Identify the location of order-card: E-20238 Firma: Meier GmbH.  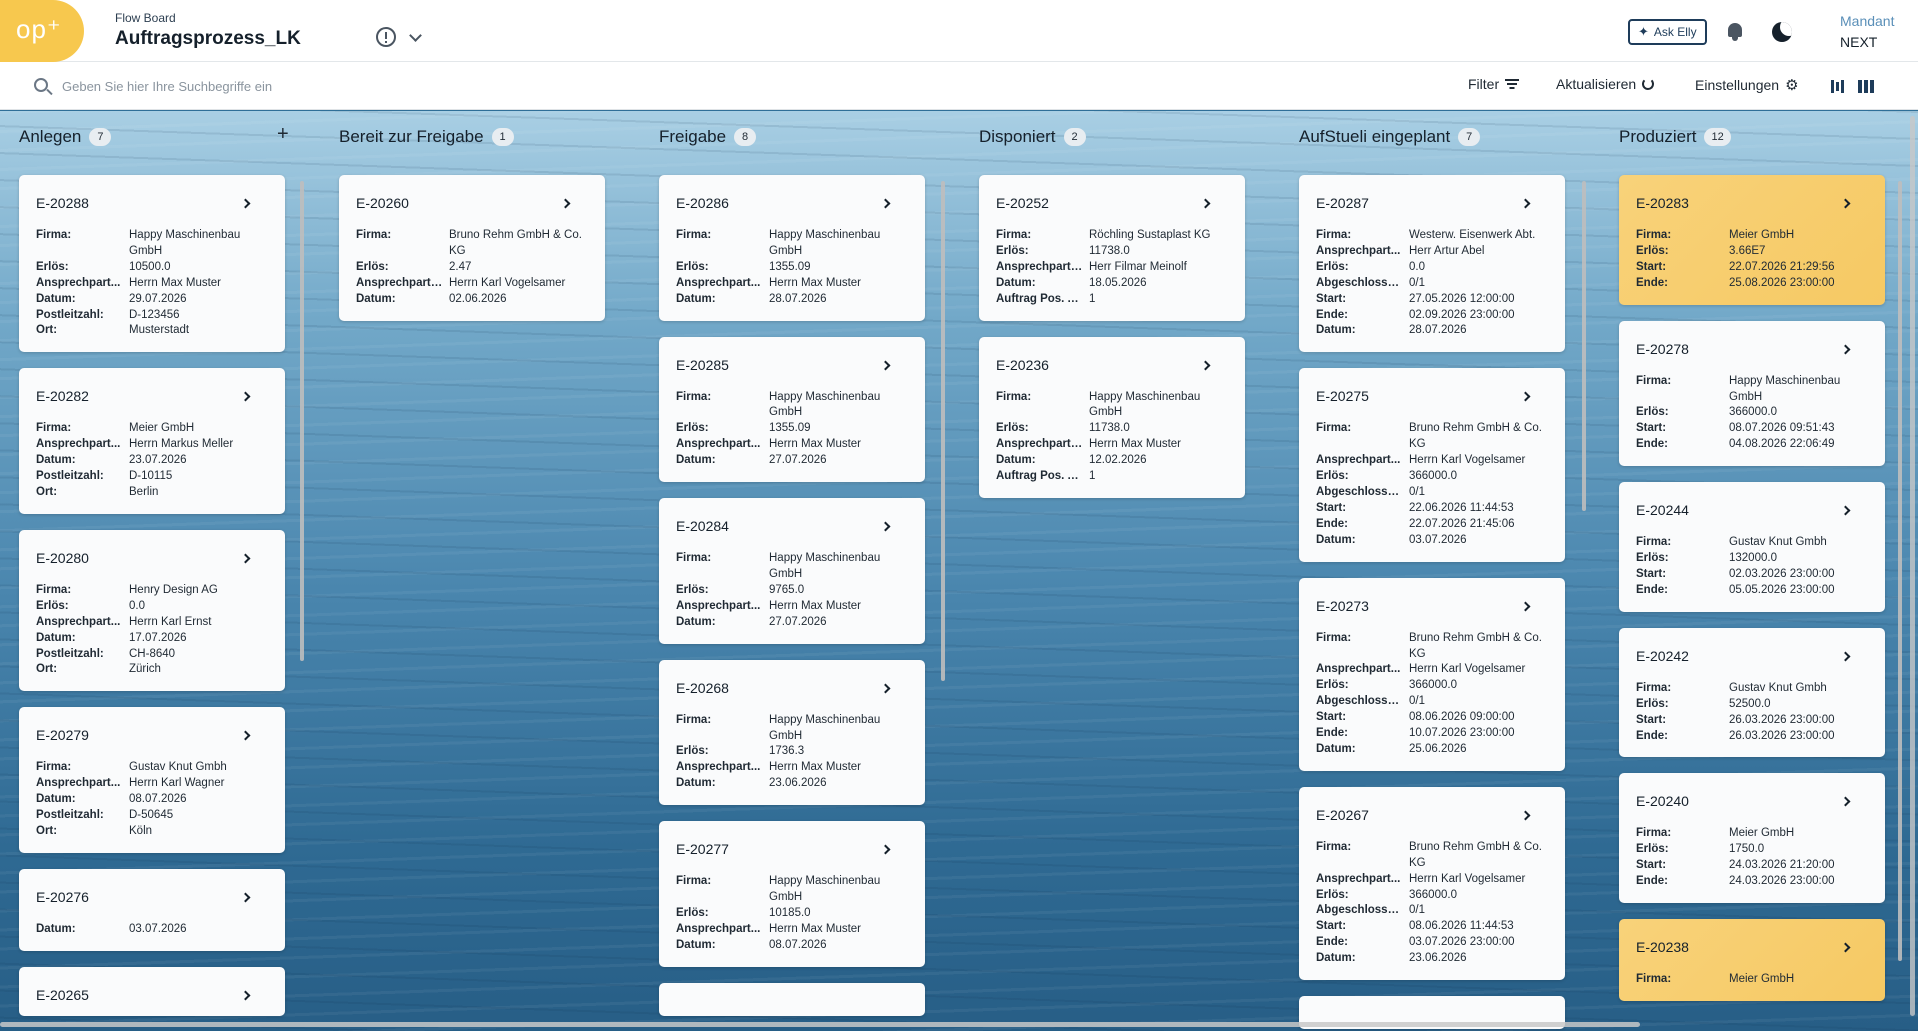
(1752, 960).